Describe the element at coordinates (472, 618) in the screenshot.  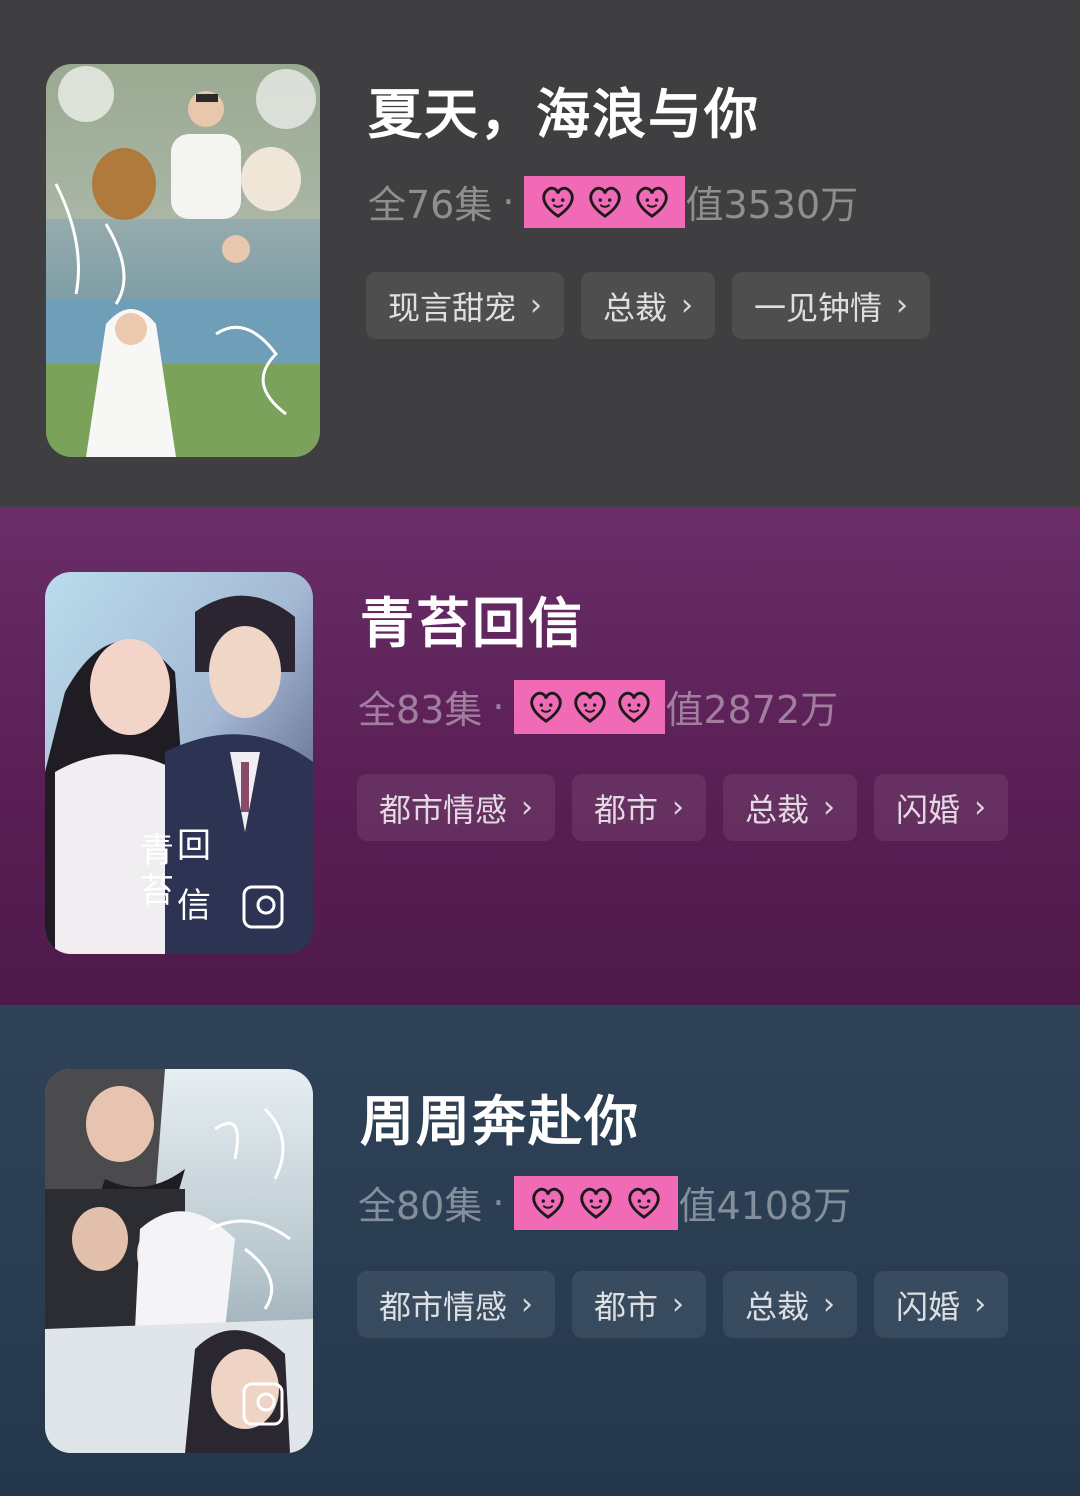
I see `drama-title: 青苔回信` at that location.